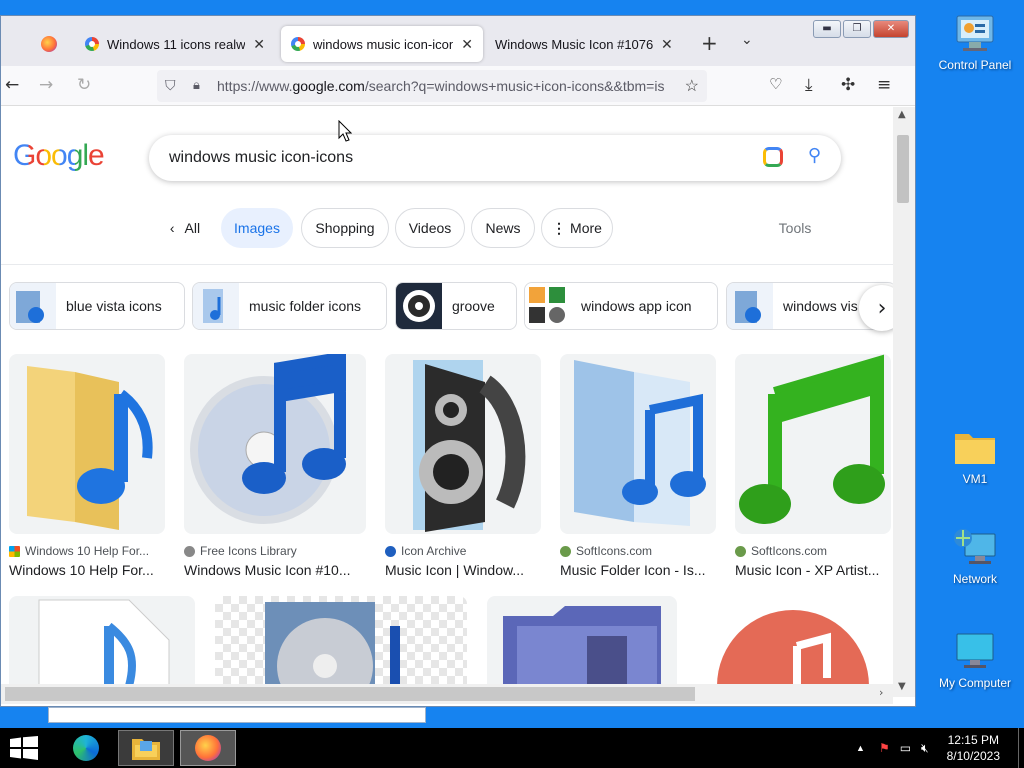  I want to click on filter-images: Images, so click(257, 228).